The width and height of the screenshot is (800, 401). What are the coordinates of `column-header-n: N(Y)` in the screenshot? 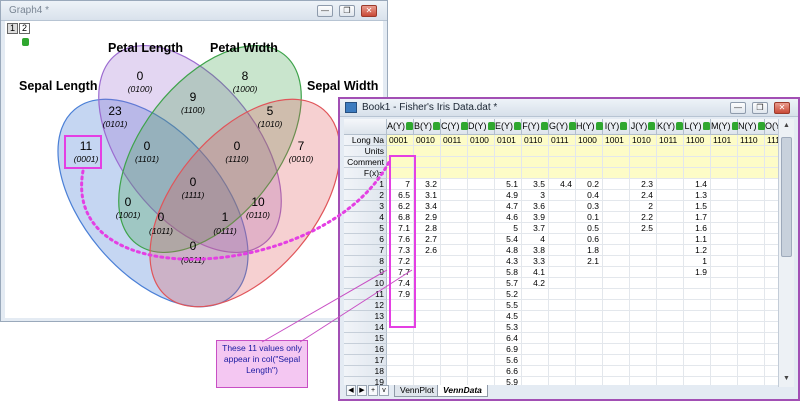 It's located at (751, 127).